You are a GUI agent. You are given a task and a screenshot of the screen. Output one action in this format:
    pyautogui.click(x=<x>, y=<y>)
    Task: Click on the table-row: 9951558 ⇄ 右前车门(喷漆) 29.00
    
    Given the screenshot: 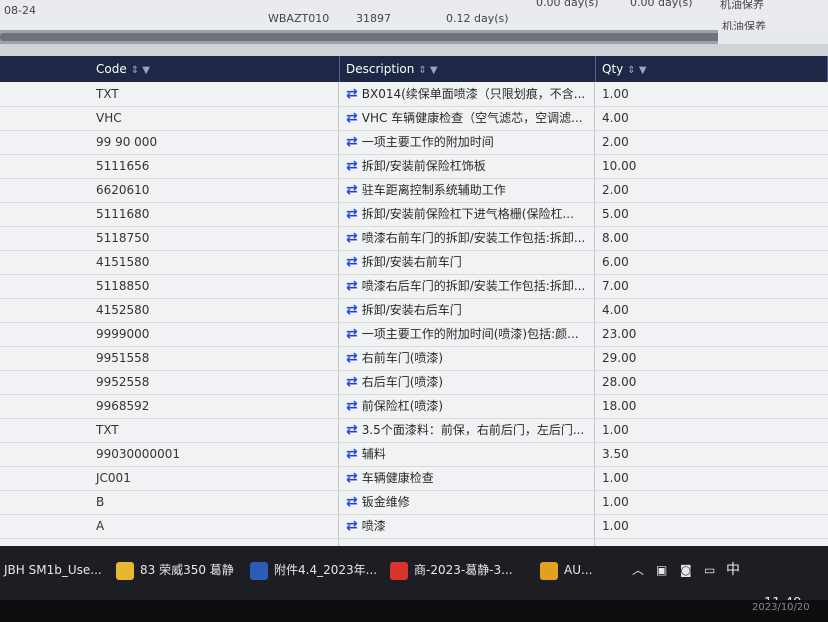 What is the action you would take?
    pyautogui.click(x=414, y=358)
    